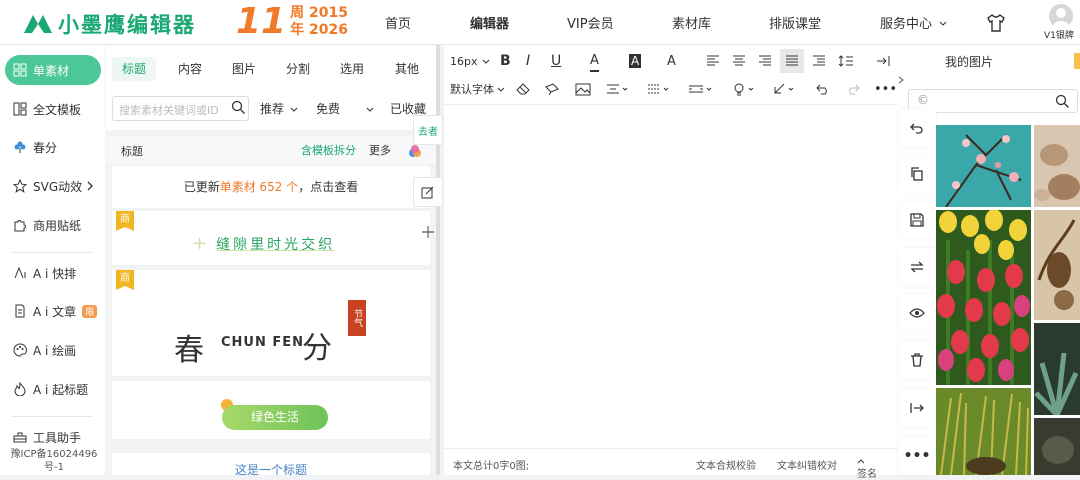  I want to click on line-height-icon, so click(846, 61).